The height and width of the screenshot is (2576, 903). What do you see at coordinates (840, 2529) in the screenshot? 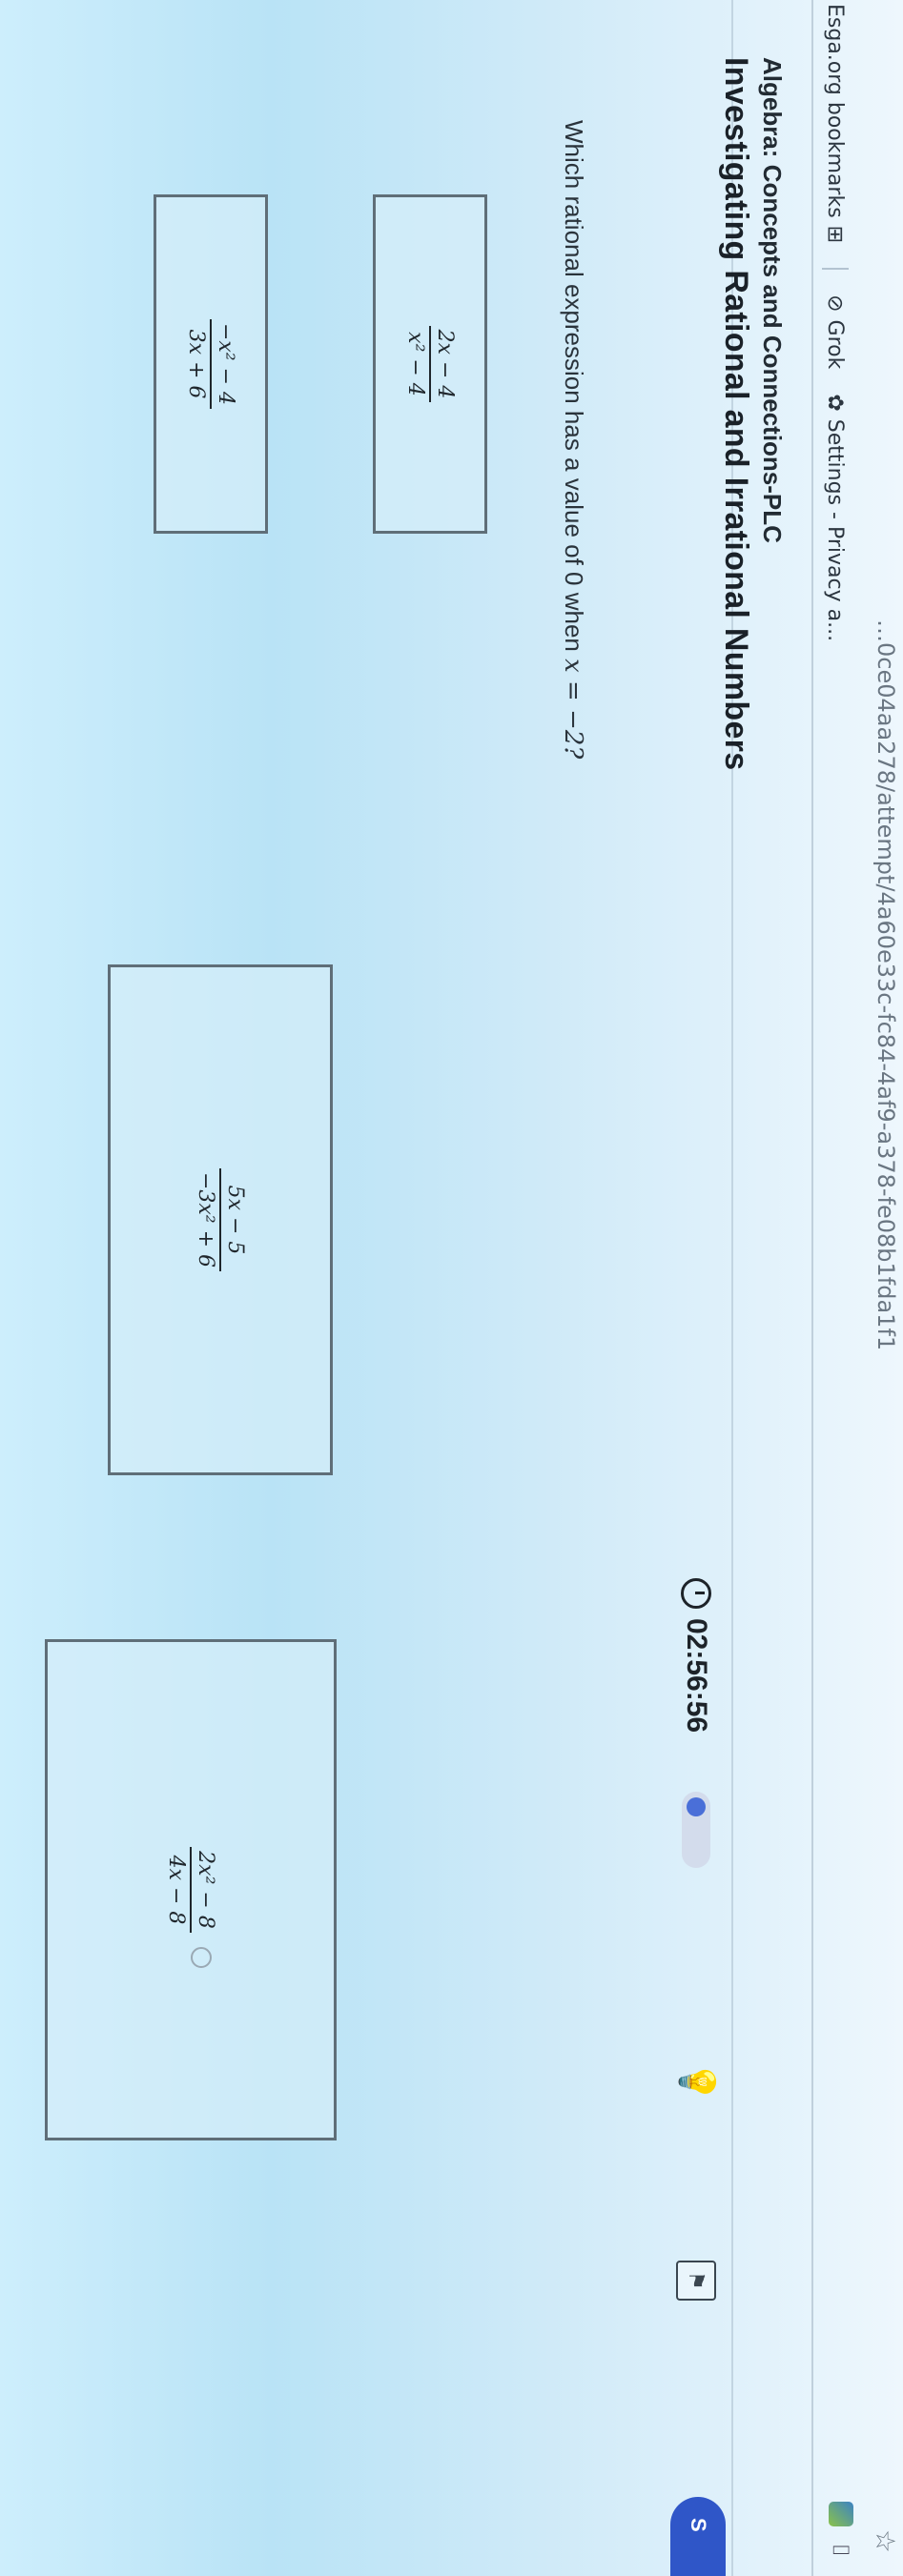
I see `extension-icons: ⌷` at bounding box center [840, 2529].